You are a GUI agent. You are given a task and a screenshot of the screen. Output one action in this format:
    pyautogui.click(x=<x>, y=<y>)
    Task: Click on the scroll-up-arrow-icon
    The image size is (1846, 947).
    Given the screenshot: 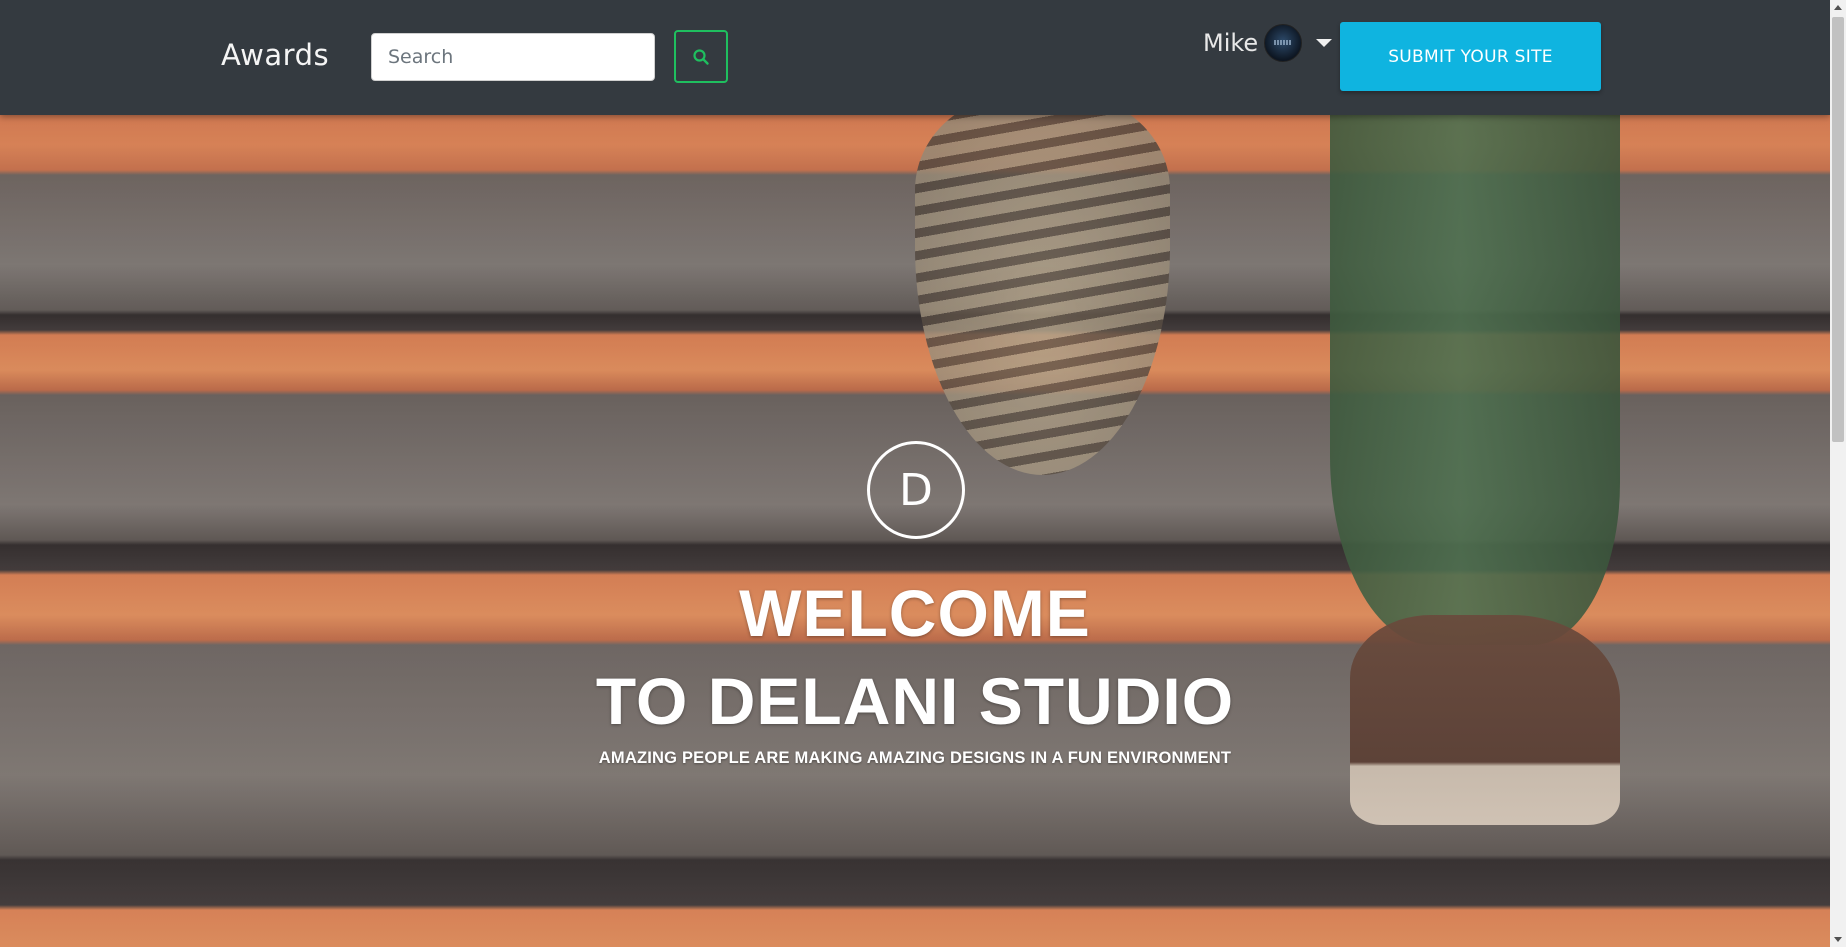 What is the action you would take?
    pyautogui.click(x=1838, y=7)
    